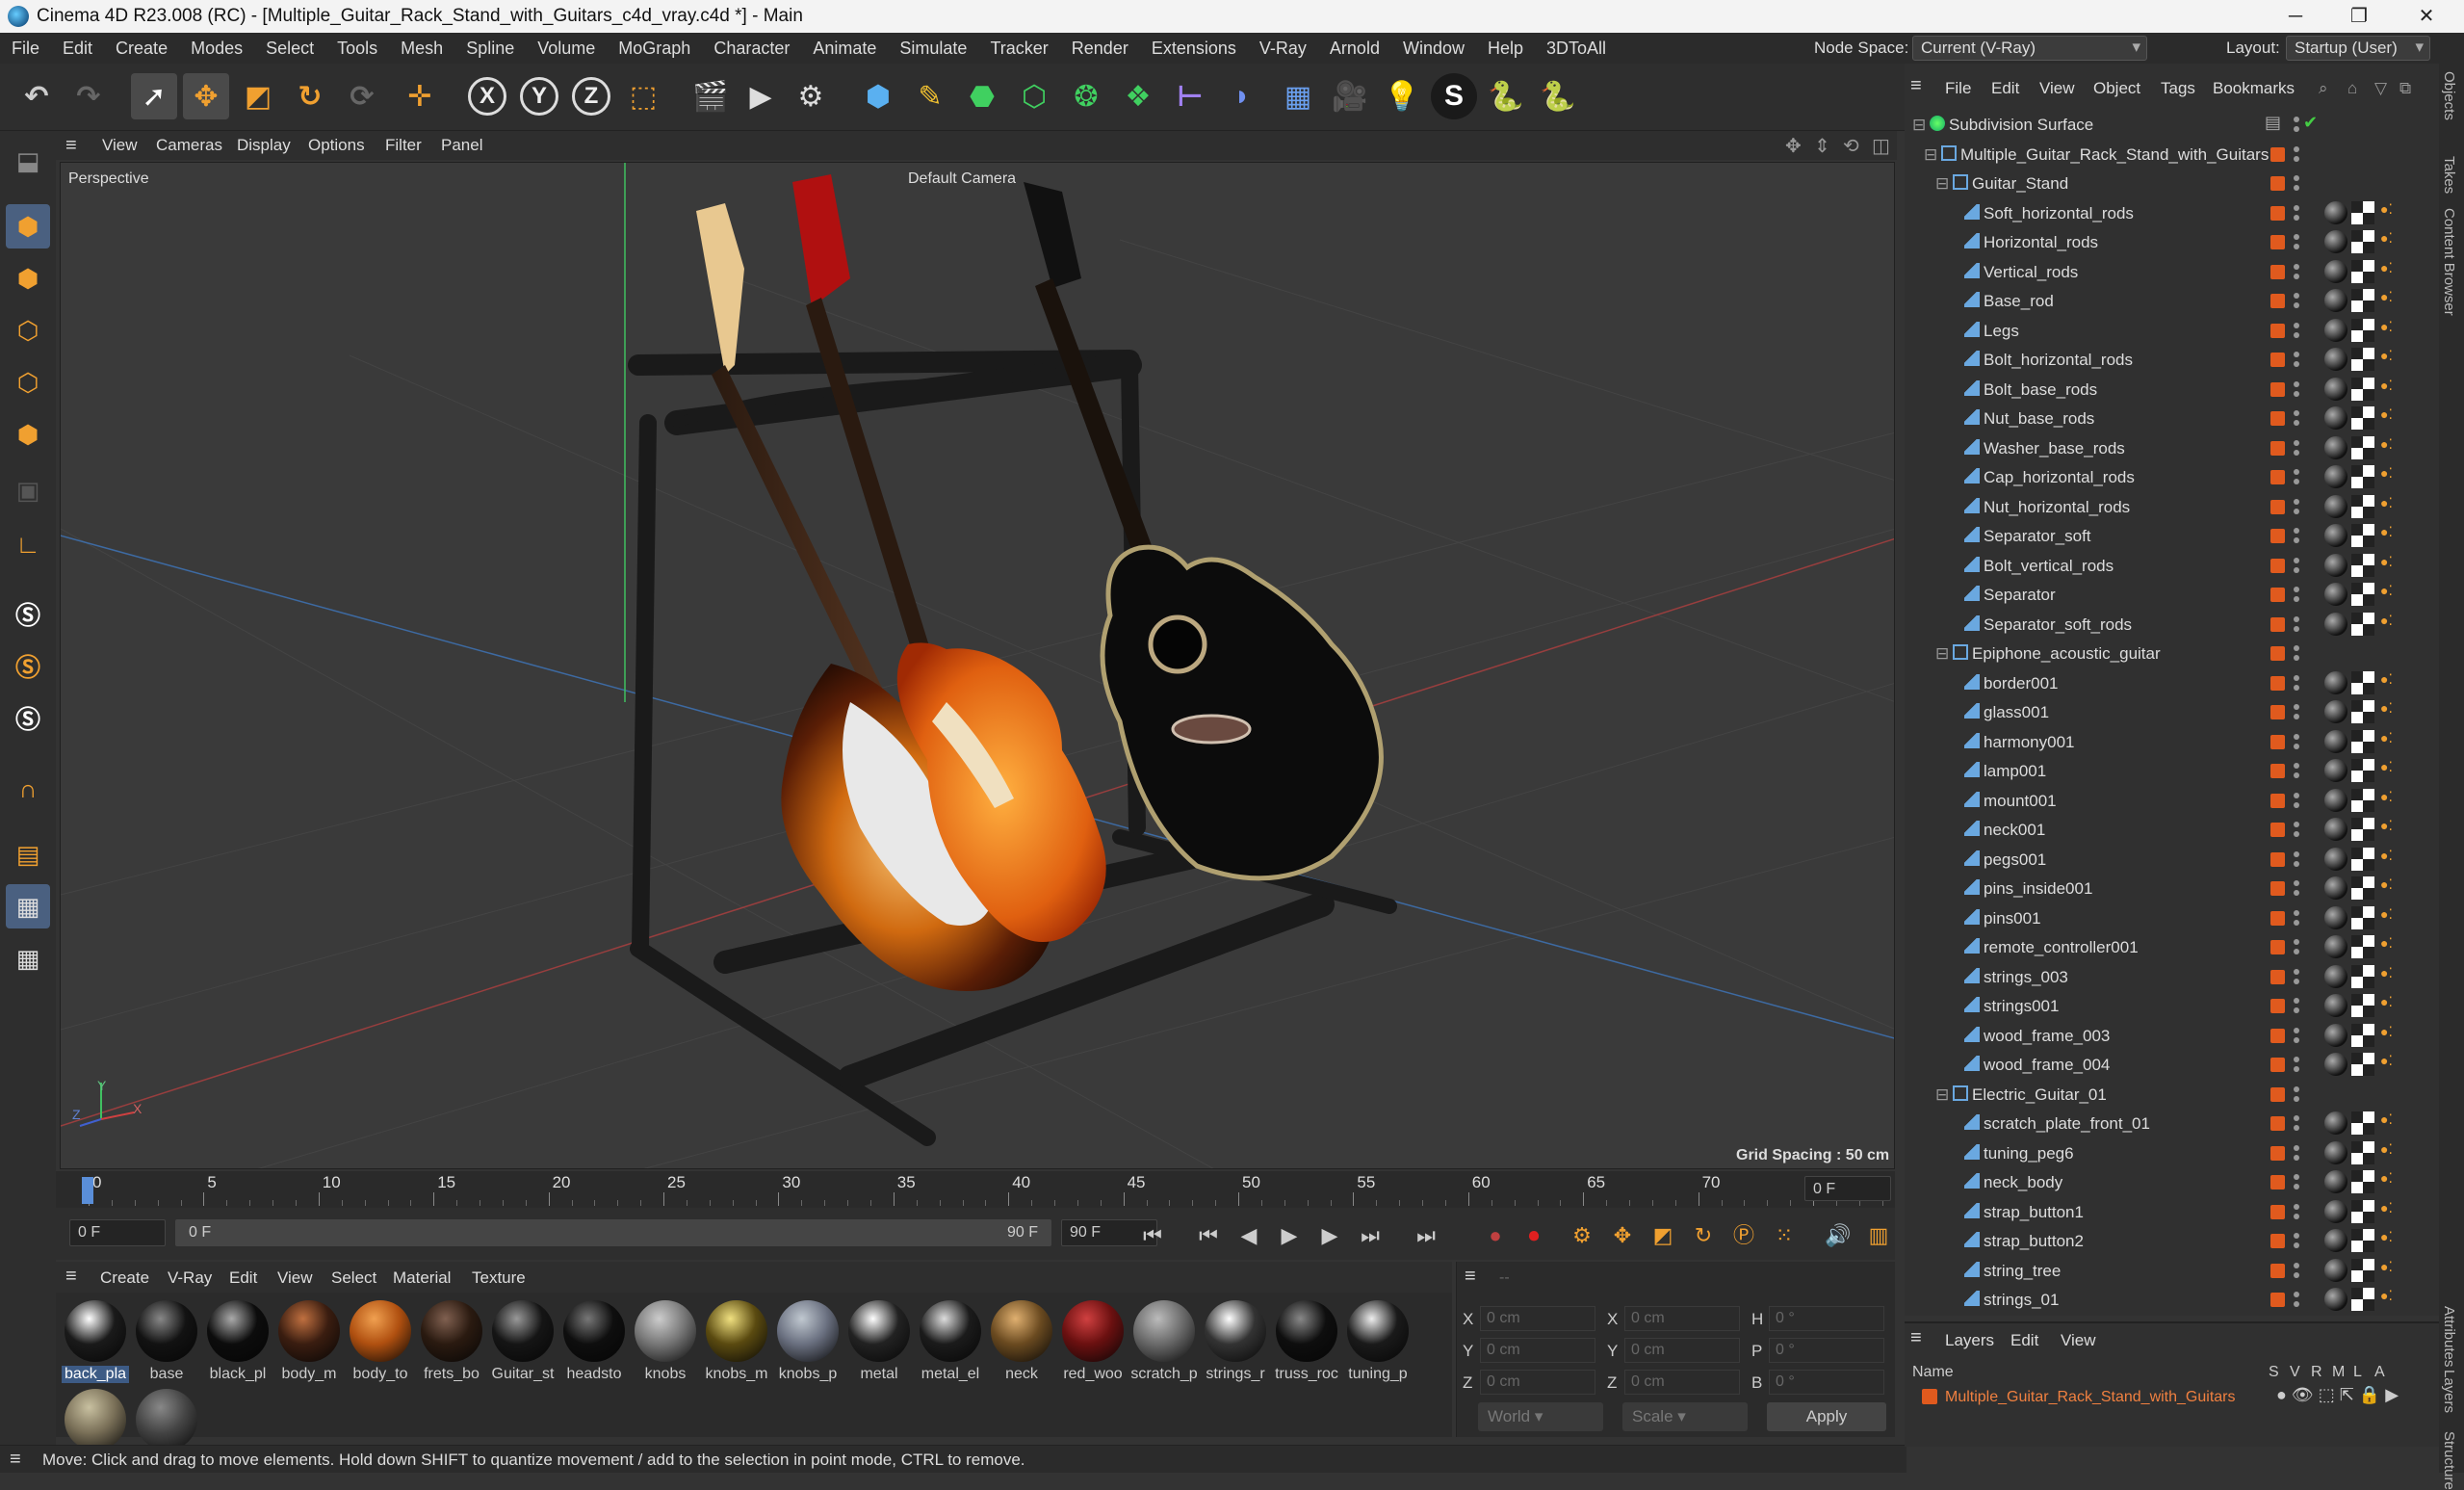  I want to click on material-swatch: neck, so click(1021, 1344).